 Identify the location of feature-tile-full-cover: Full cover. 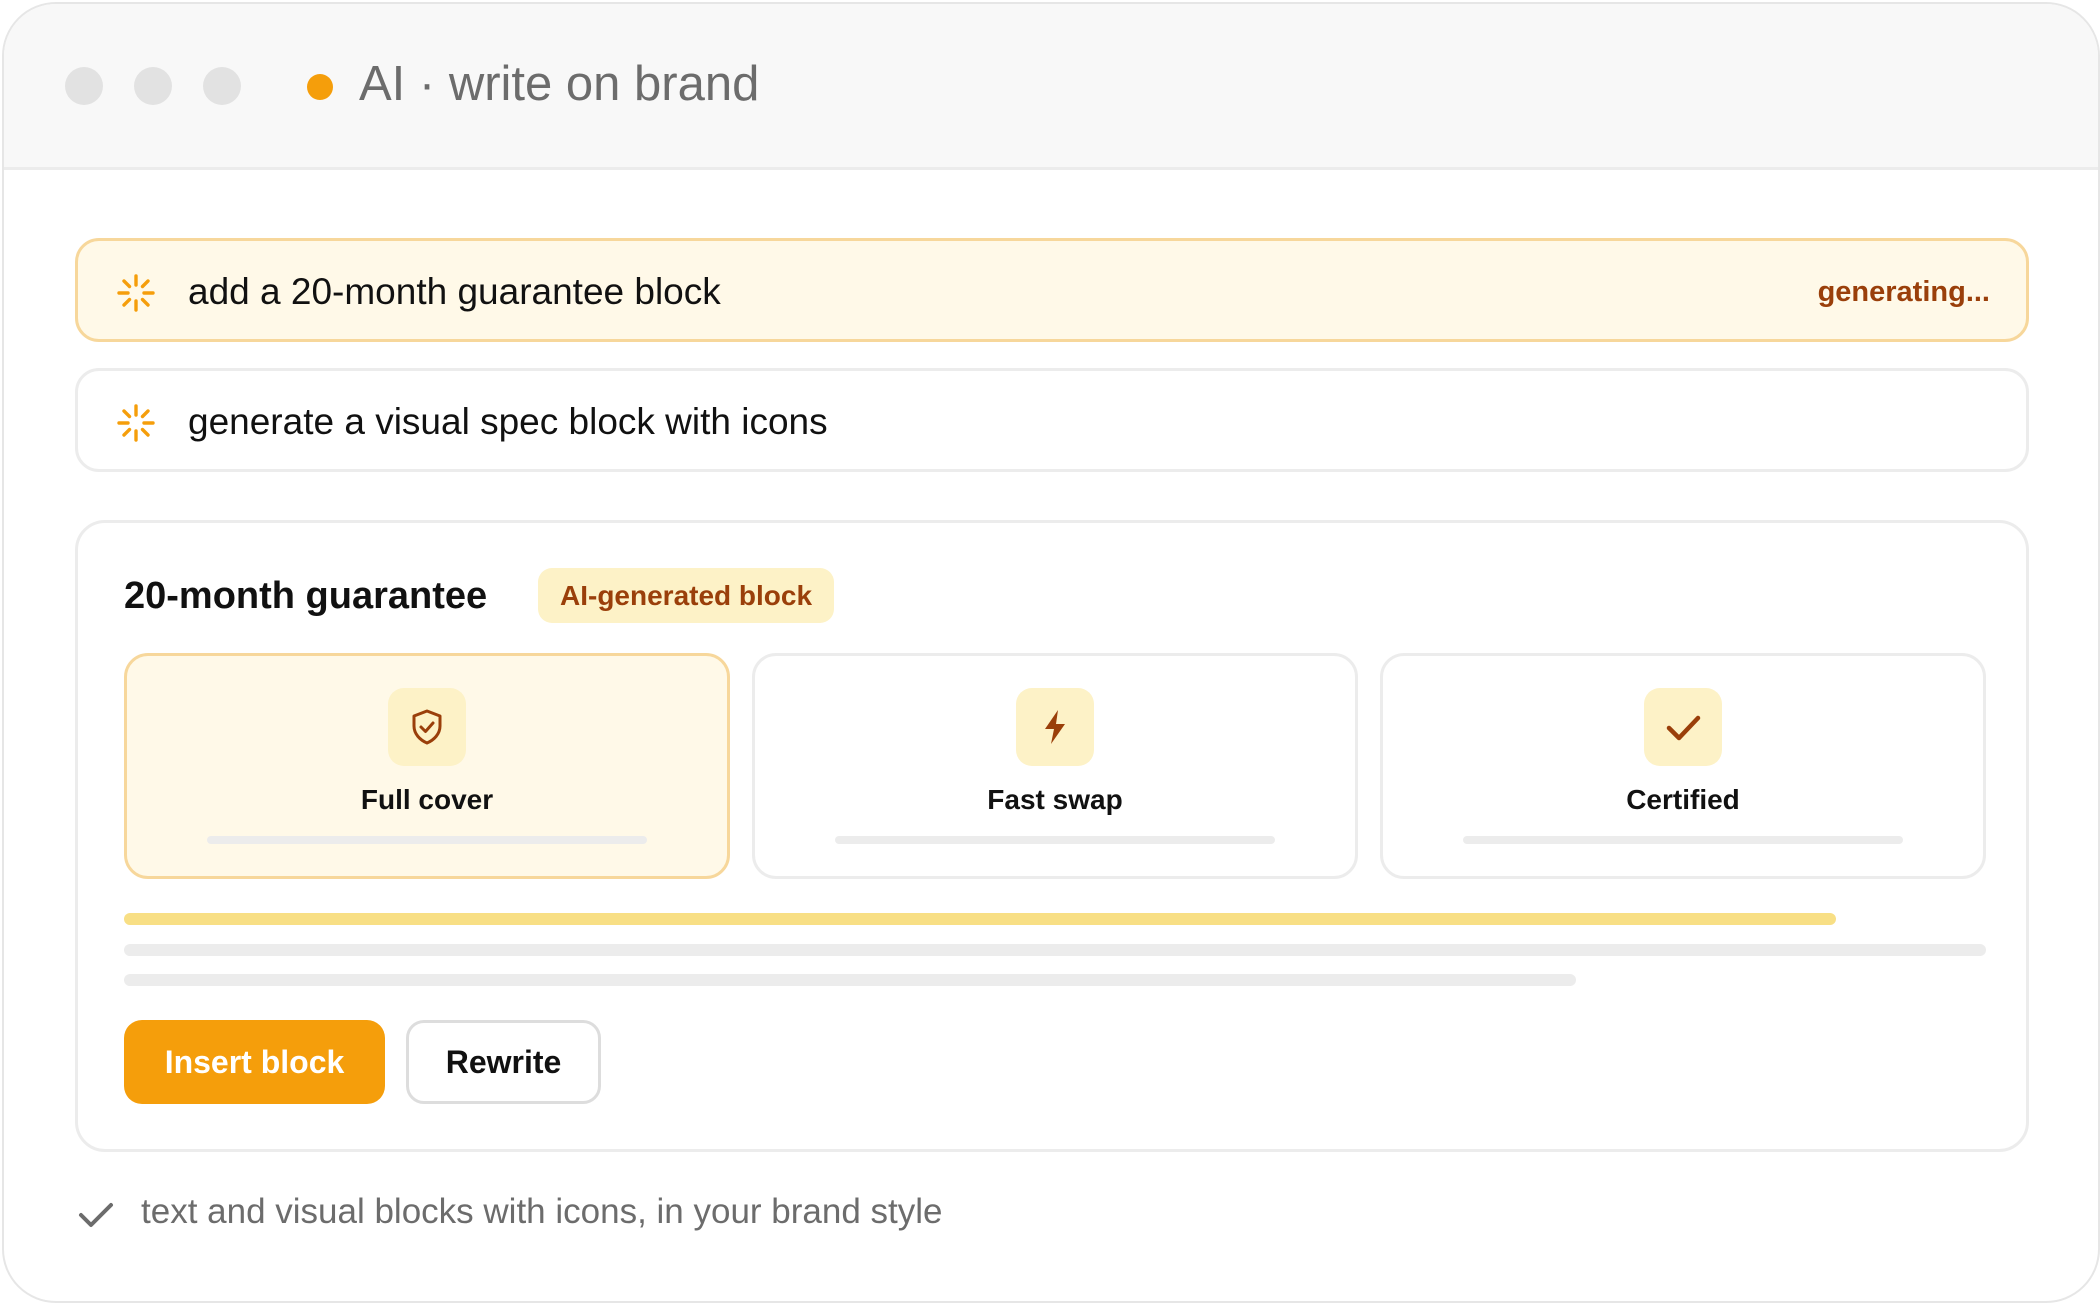
(427, 766).